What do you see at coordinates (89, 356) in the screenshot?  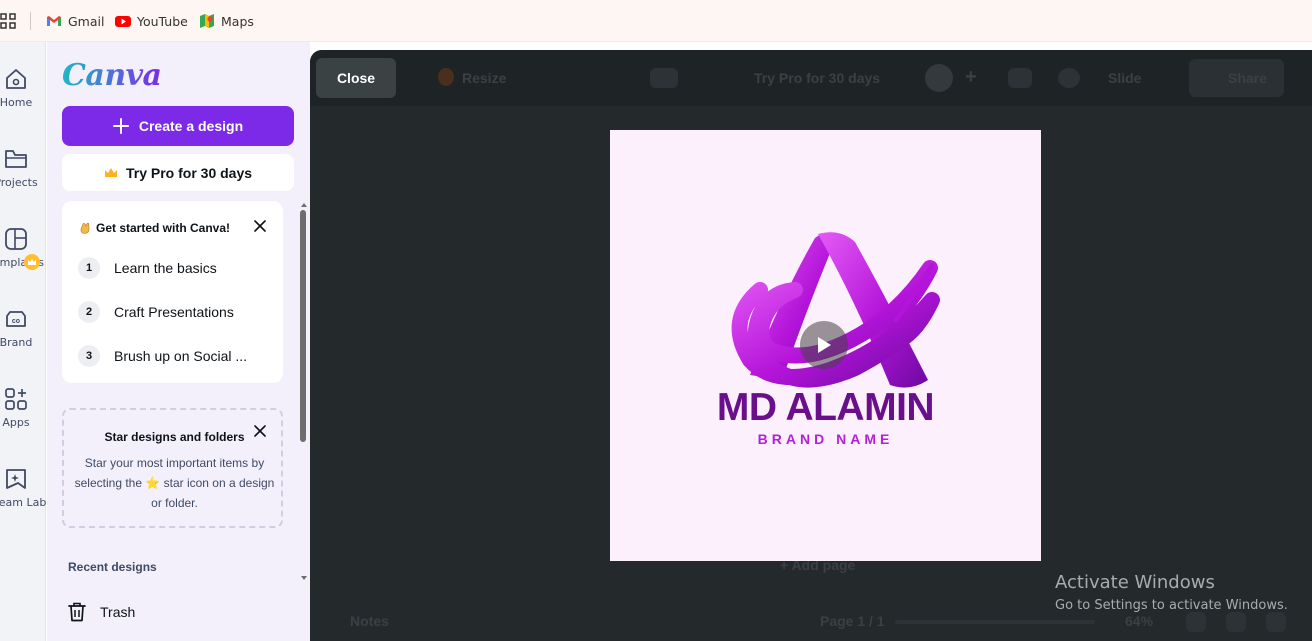 I see `step-number: 3` at bounding box center [89, 356].